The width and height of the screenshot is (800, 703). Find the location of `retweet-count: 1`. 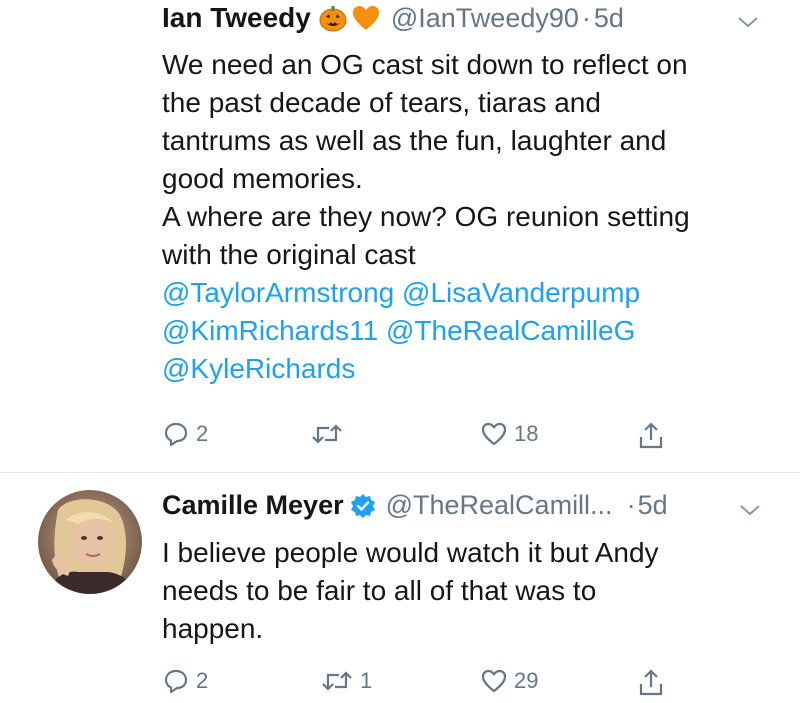

retweet-count: 1 is located at coordinates (366, 680).